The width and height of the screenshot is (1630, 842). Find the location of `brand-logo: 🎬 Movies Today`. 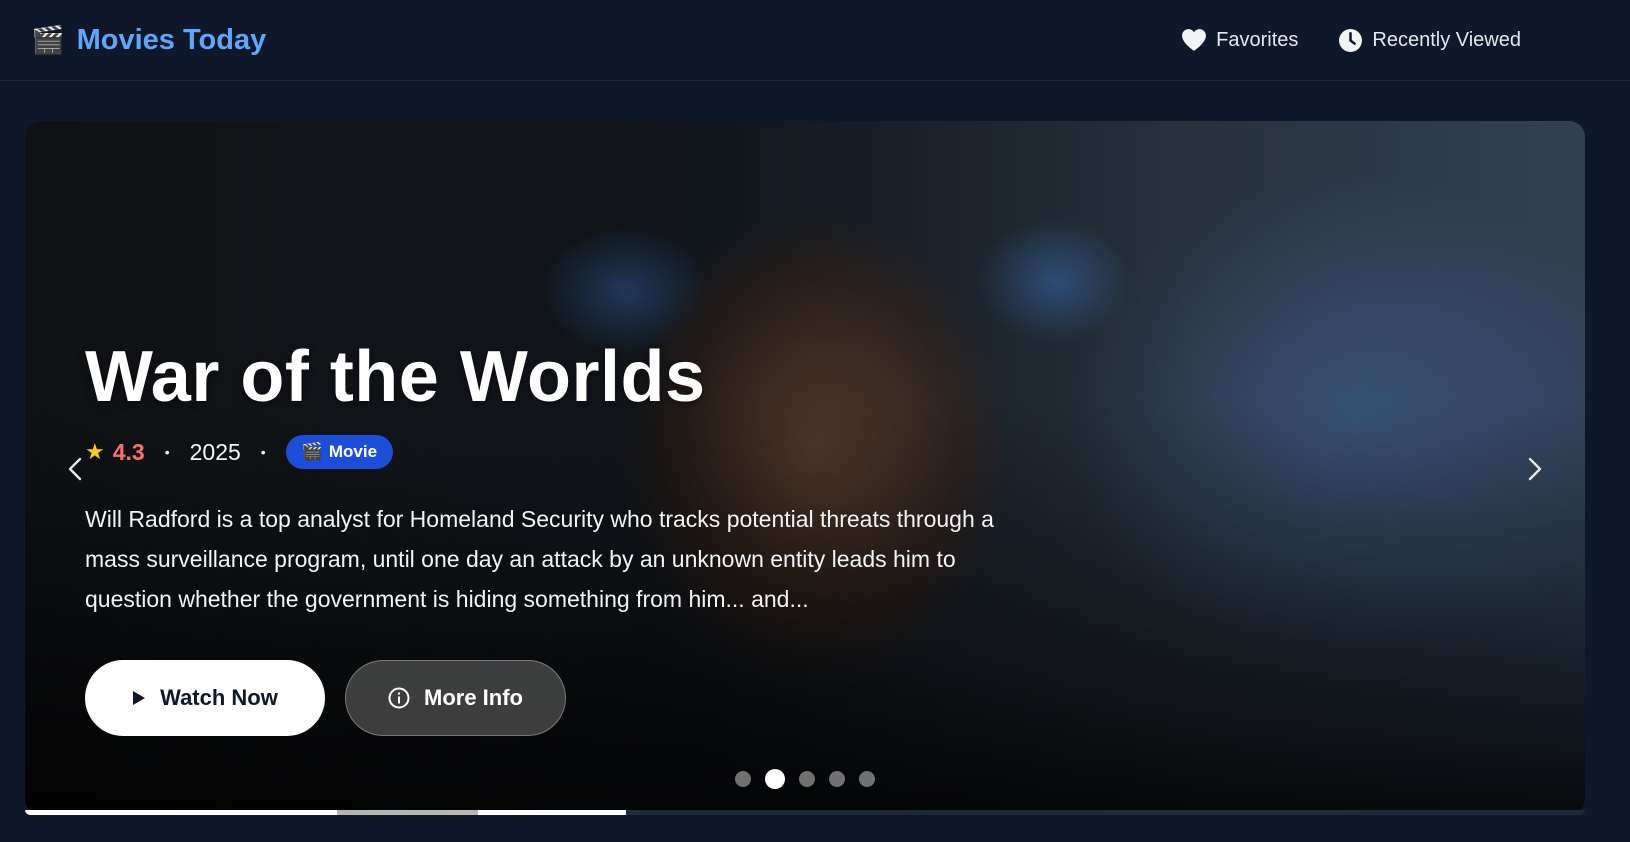

brand-logo: 🎬 Movies Today is located at coordinates (148, 40).